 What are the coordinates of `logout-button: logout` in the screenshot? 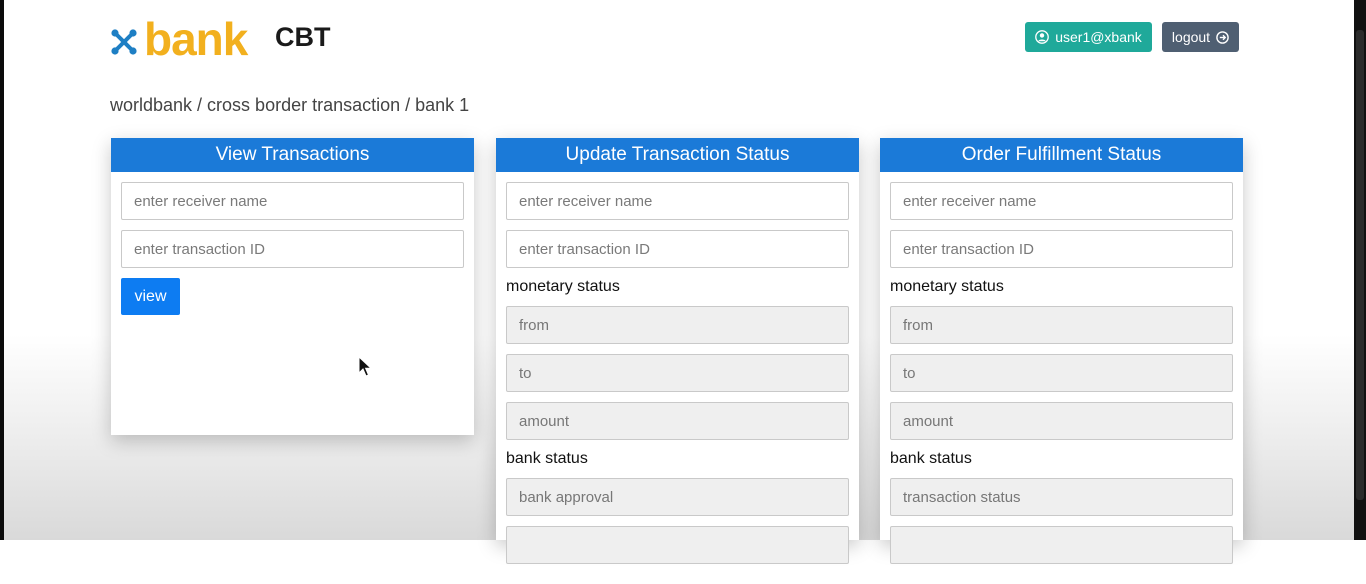 It's located at (1200, 37).